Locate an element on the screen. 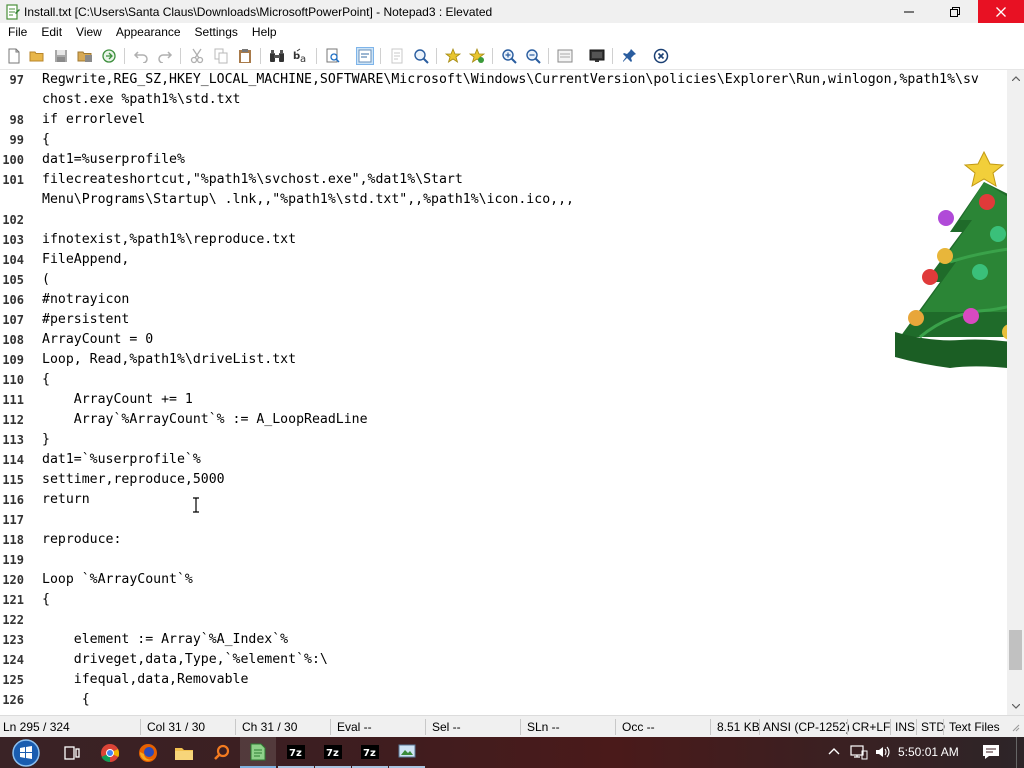  code-line: ifnotexist,%path1%\reproduce.txt is located at coordinates (169, 240).